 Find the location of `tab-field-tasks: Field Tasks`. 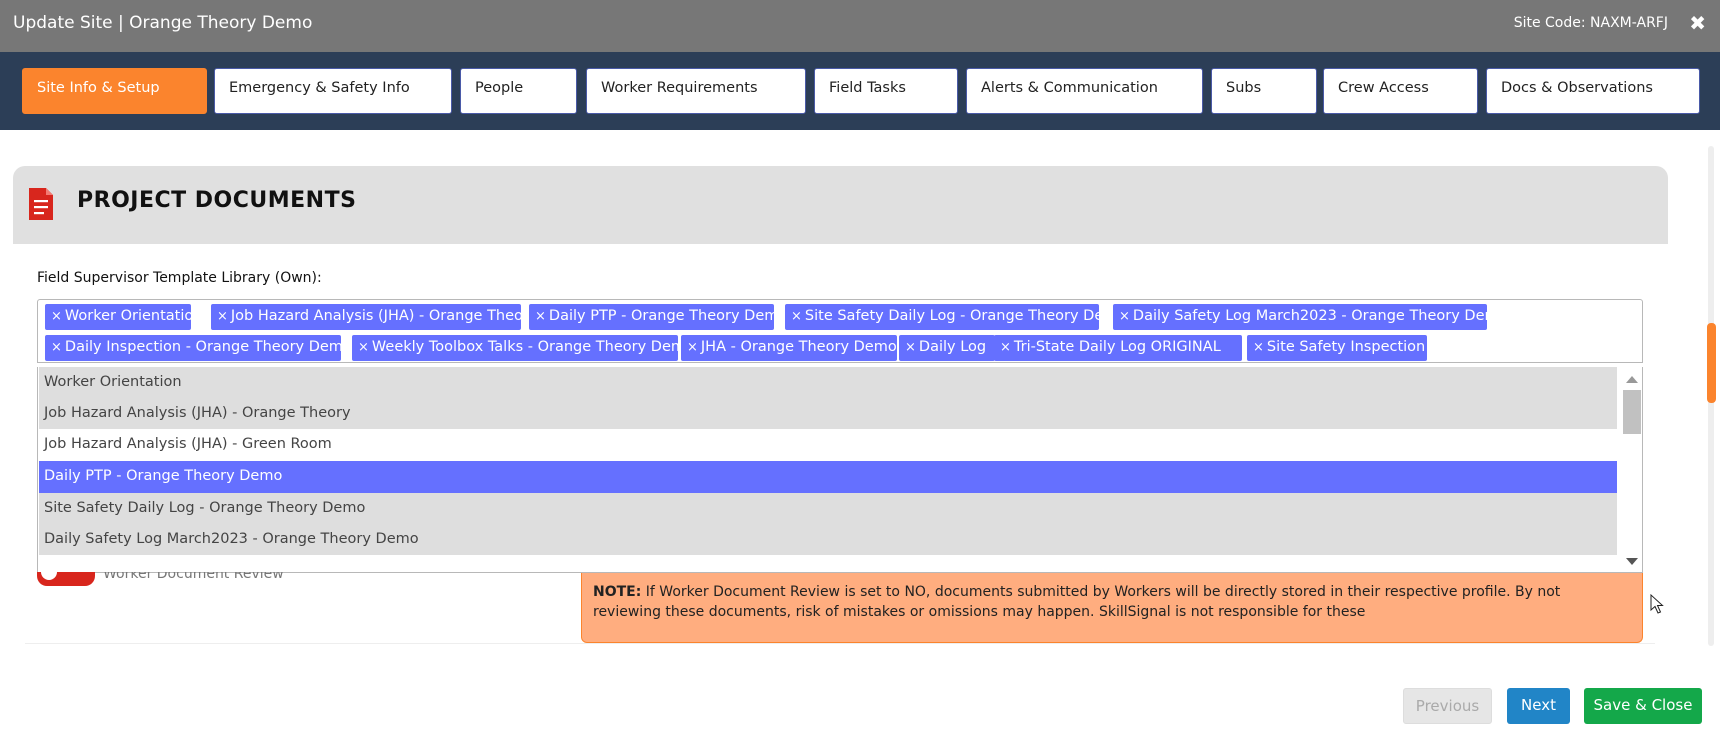

tab-field-tasks: Field Tasks is located at coordinates (886, 91).